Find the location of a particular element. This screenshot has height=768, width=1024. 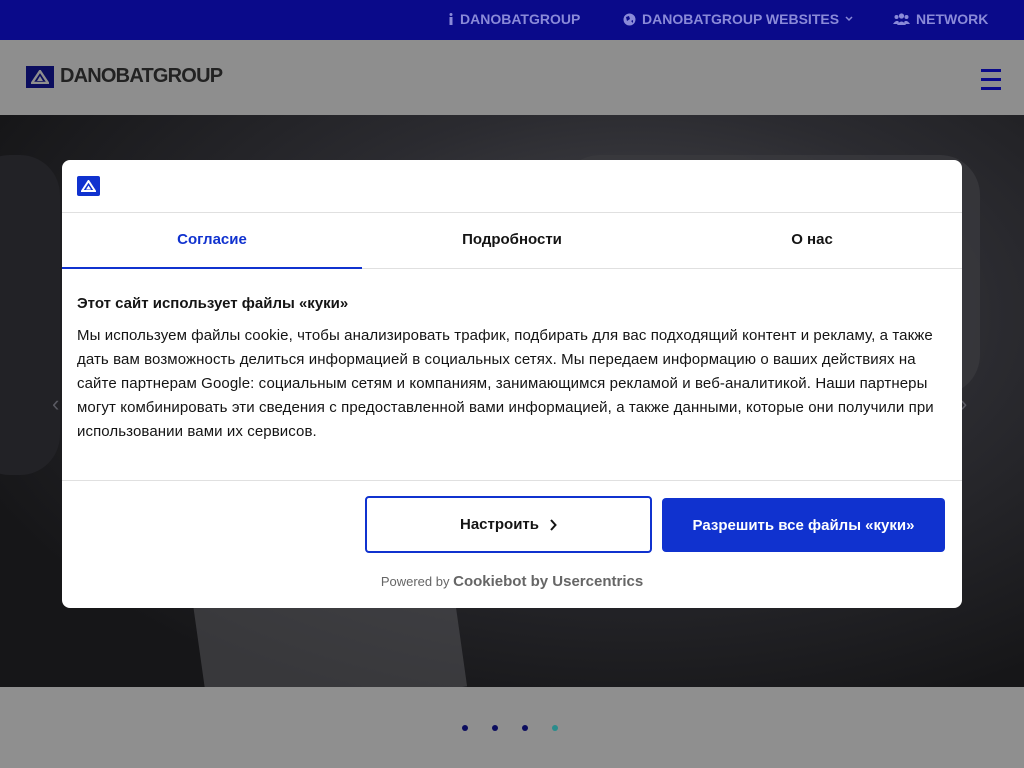

powered-by: Powered by Cookiebot by Usercentrics is located at coordinates (512, 581).